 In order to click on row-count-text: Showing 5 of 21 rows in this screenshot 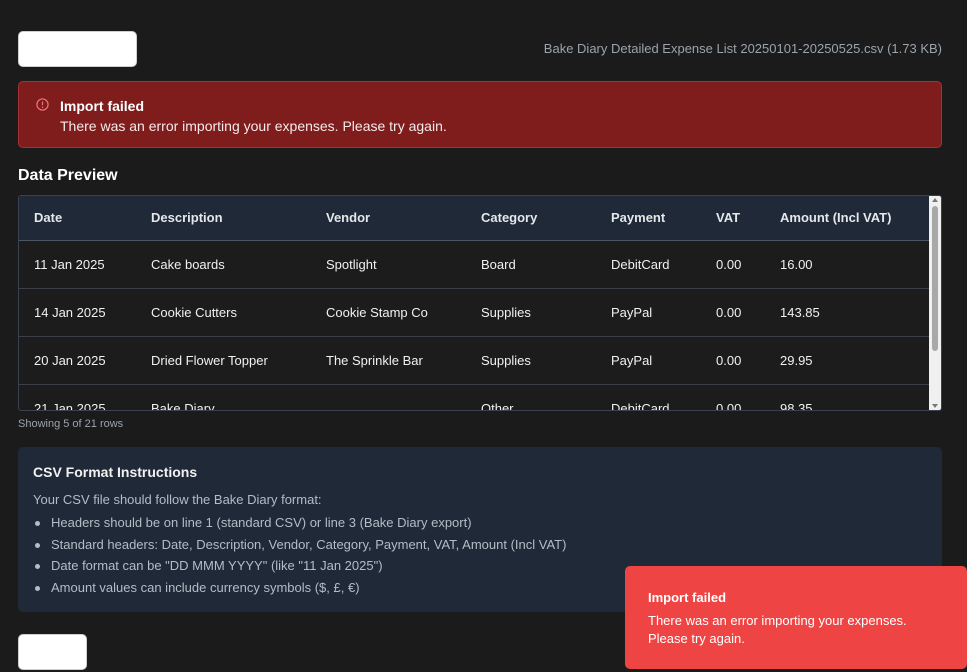, I will do `click(71, 424)`.